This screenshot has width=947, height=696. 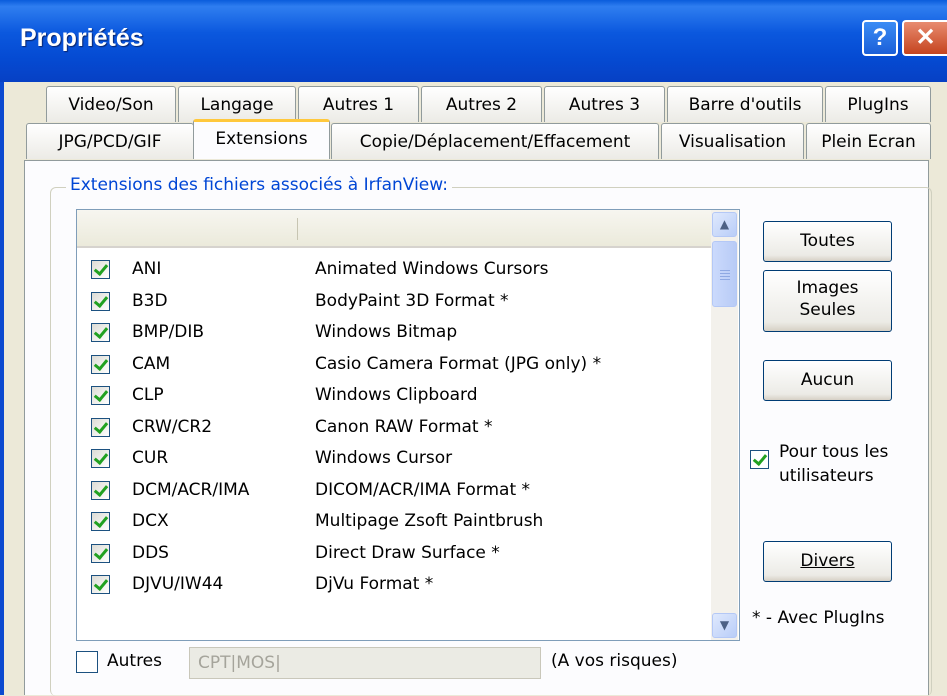 What do you see at coordinates (724, 625) in the screenshot?
I see `scroll-down-arrow-icon: ▼` at bounding box center [724, 625].